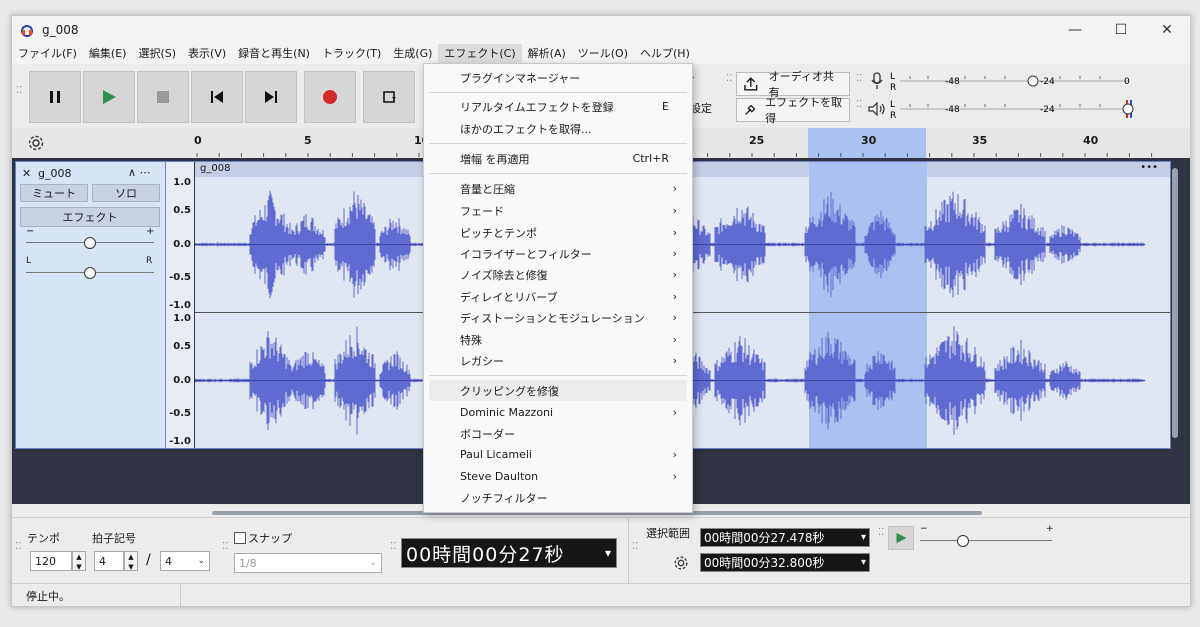  Describe the element at coordinates (558, 274) in the screenshot. I see `effect-menu-item-8: ノイズ除去と修復 ›` at that location.